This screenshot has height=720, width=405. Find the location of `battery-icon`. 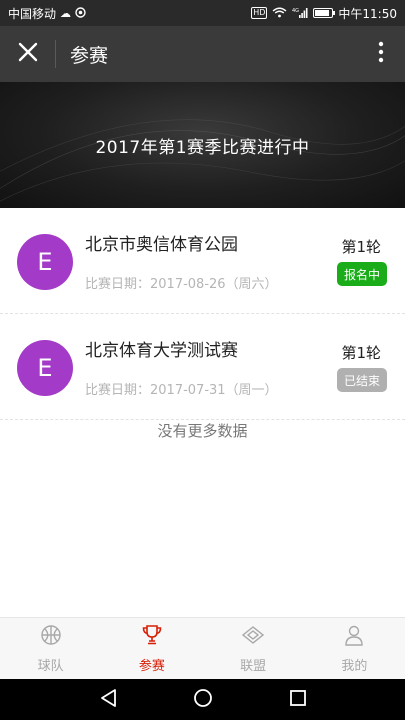

battery-icon is located at coordinates (324, 13).